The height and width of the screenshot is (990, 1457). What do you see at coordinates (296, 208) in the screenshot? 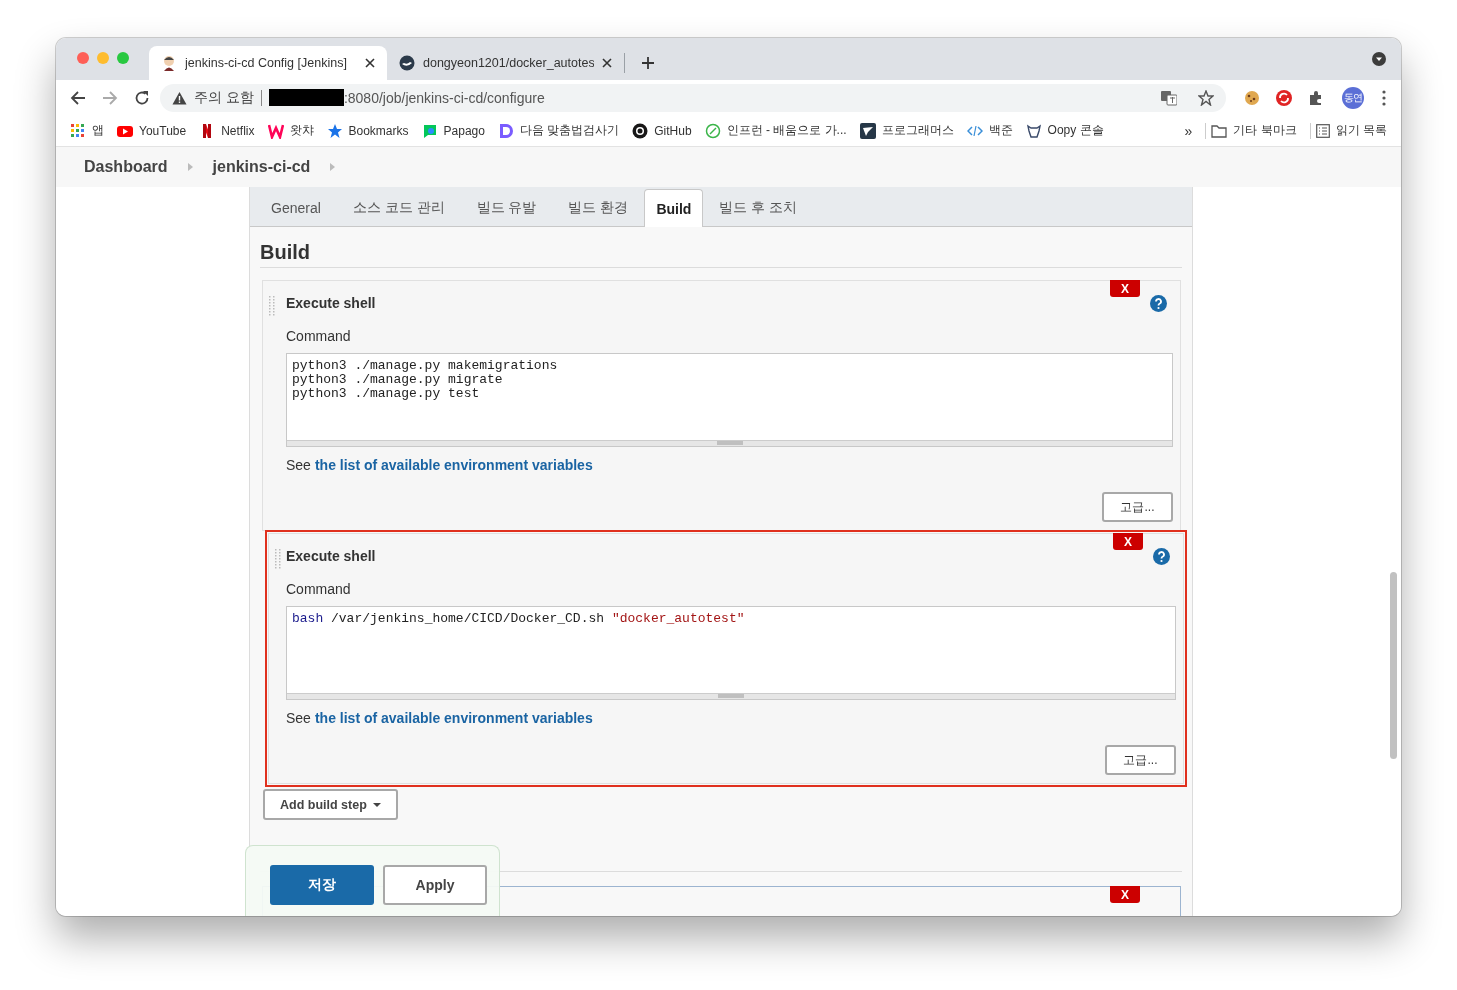
I see `config-tab: General` at bounding box center [296, 208].